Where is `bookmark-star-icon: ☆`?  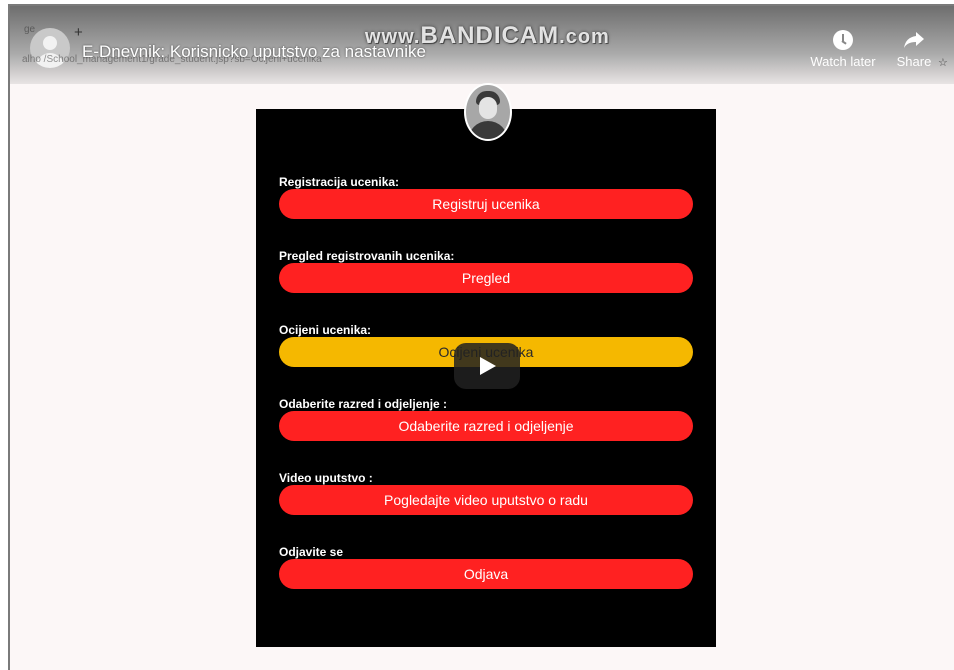
bookmark-star-icon: ☆ is located at coordinates (943, 63).